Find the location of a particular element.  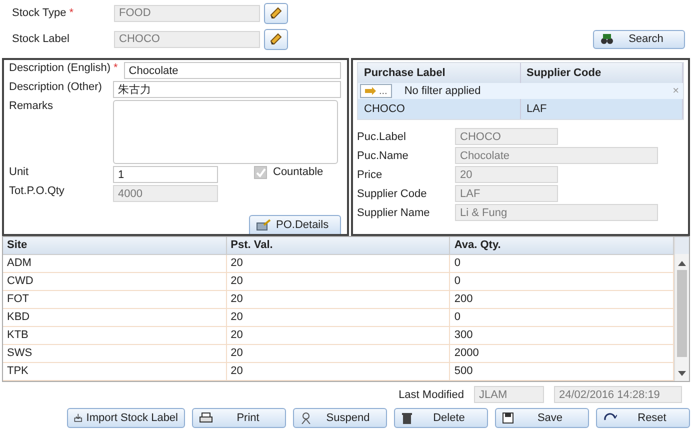

printer-icon is located at coordinates (206, 418).